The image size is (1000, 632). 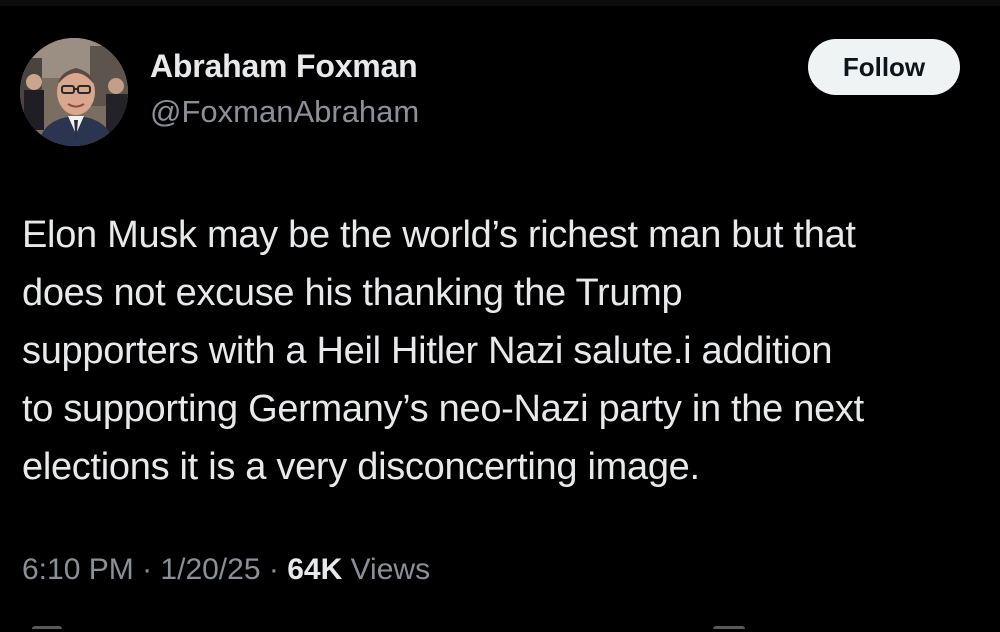 I want to click on tweet-meta: 6:10 PM · 1/20/25 · 64K Views, so click(x=226, y=570).